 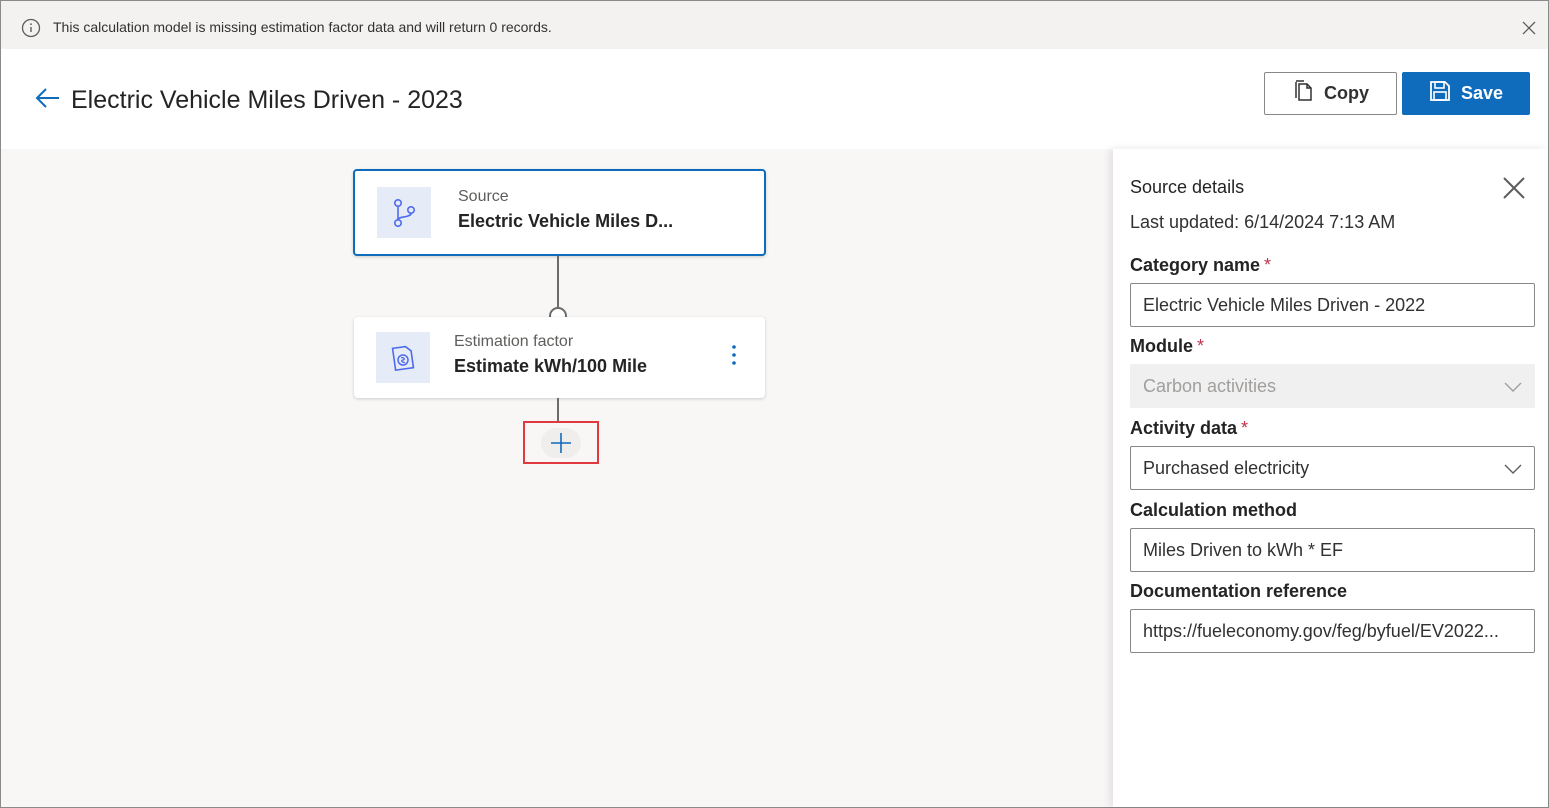 I want to click on copy-icon, so click(x=1303, y=93).